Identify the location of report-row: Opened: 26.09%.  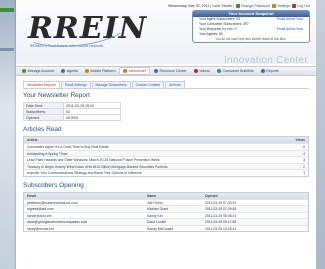
(72, 117).